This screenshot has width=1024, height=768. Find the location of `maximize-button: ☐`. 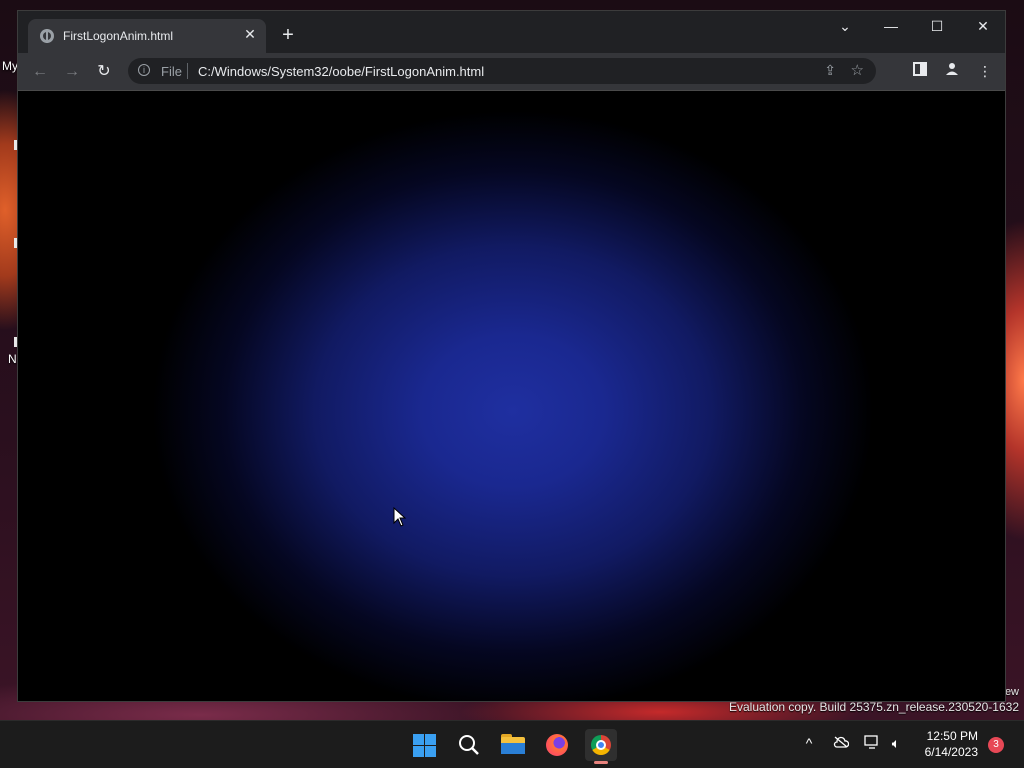

maximize-button: ☐ is located at coordinates (937, 26).